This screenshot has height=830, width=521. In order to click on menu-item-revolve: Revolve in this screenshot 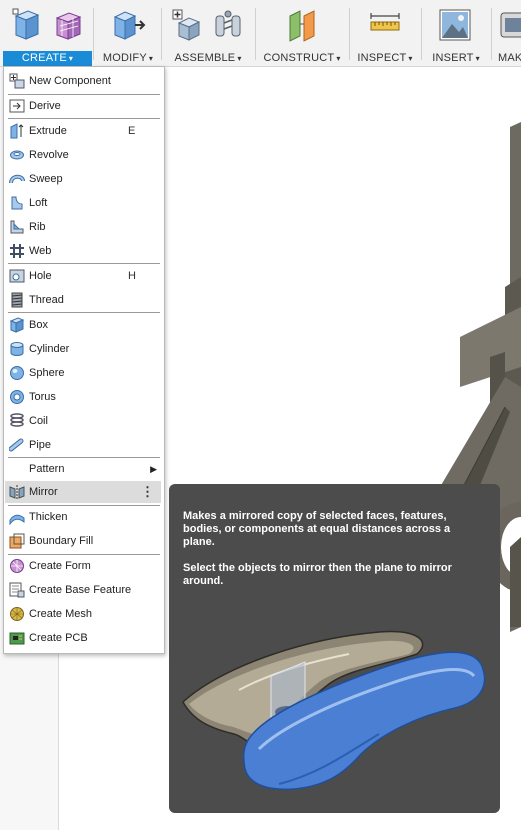, I will do `click(83, 155)`.